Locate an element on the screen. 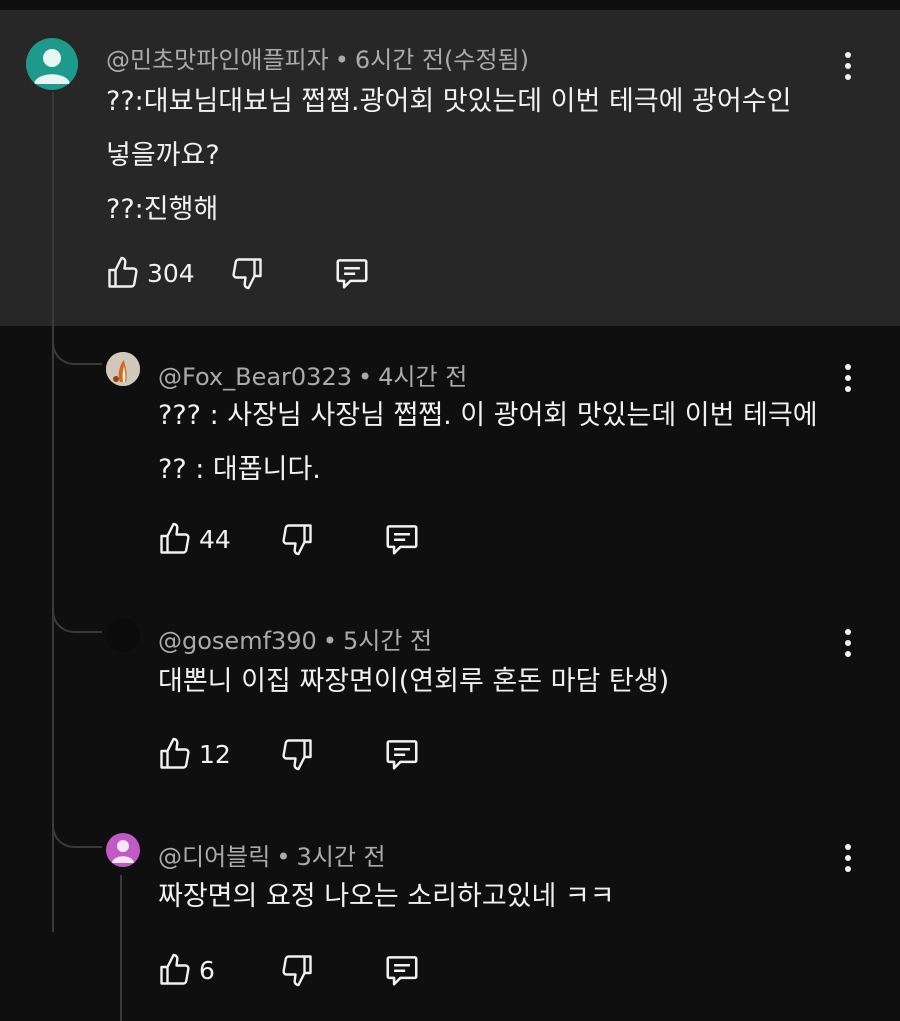  comment-meta: @Fox_Bear0323 • 4시간 전 is located at coordinates (312, 374).